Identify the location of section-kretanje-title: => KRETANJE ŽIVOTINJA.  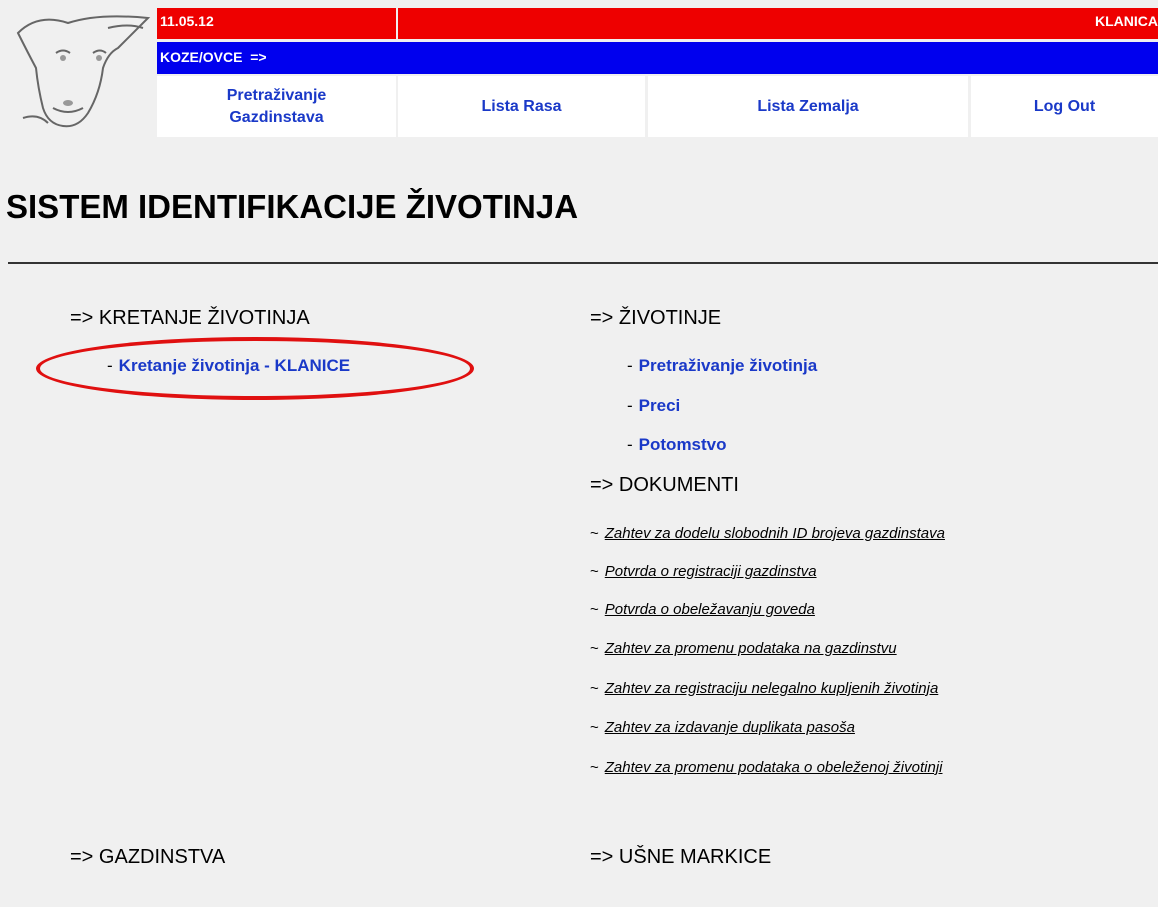
(190, 318).